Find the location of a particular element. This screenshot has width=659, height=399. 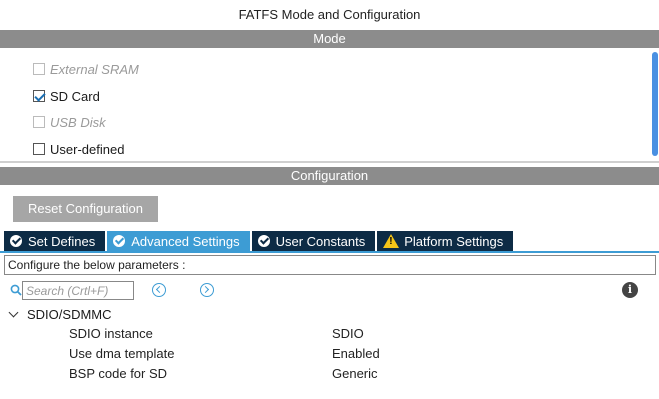

tabs-divider is located at coordinates (329, 252).